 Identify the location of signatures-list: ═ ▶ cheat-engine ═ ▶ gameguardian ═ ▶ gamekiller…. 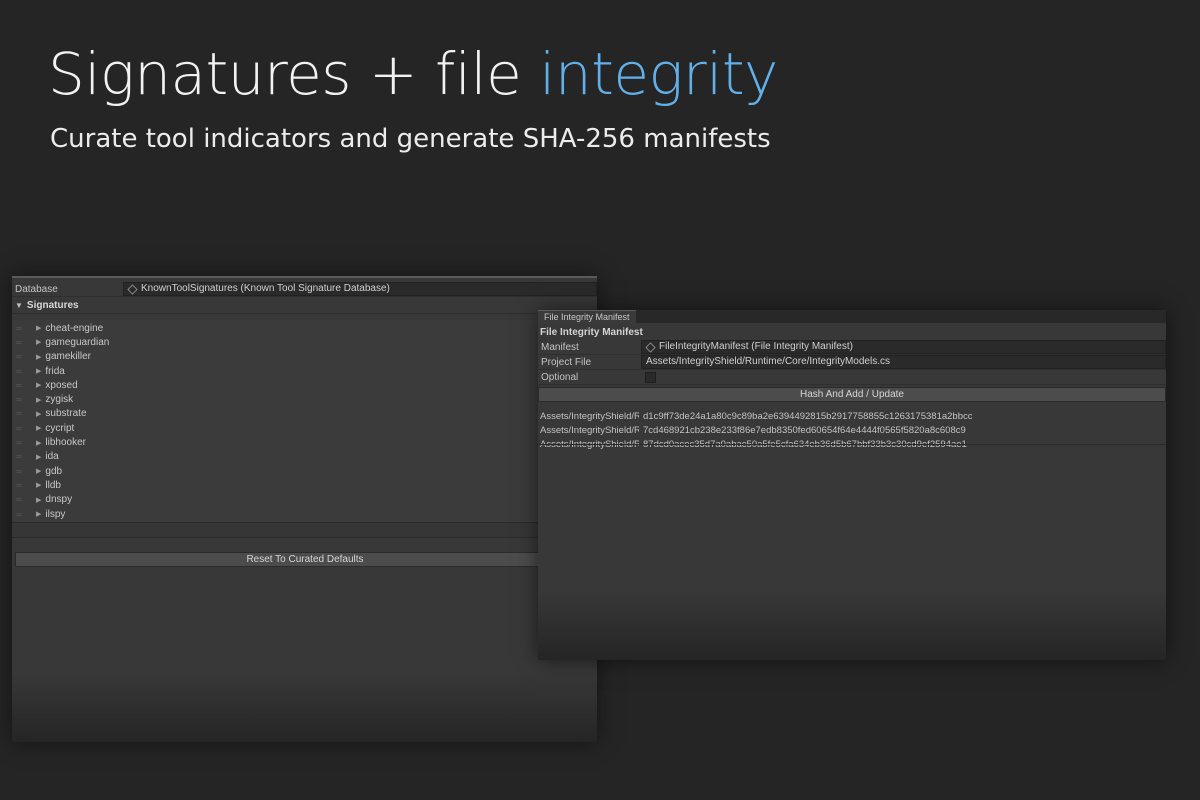
(304, 422).